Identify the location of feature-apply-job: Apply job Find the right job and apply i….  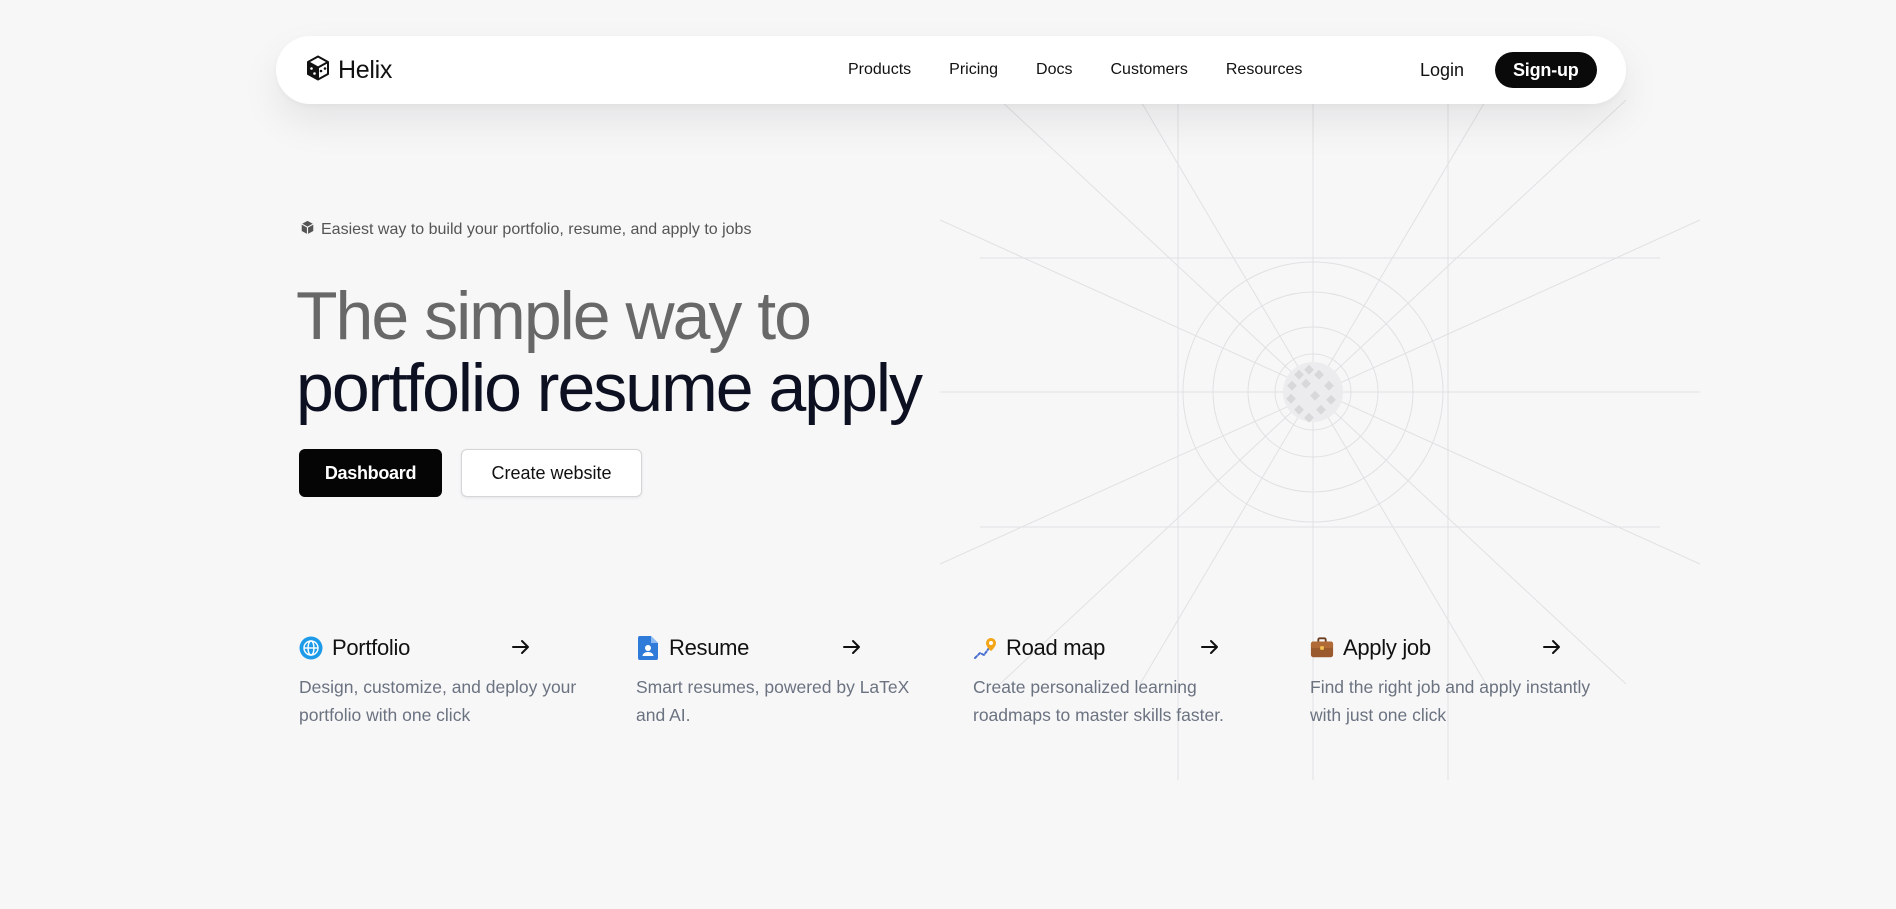
(1460, 681).